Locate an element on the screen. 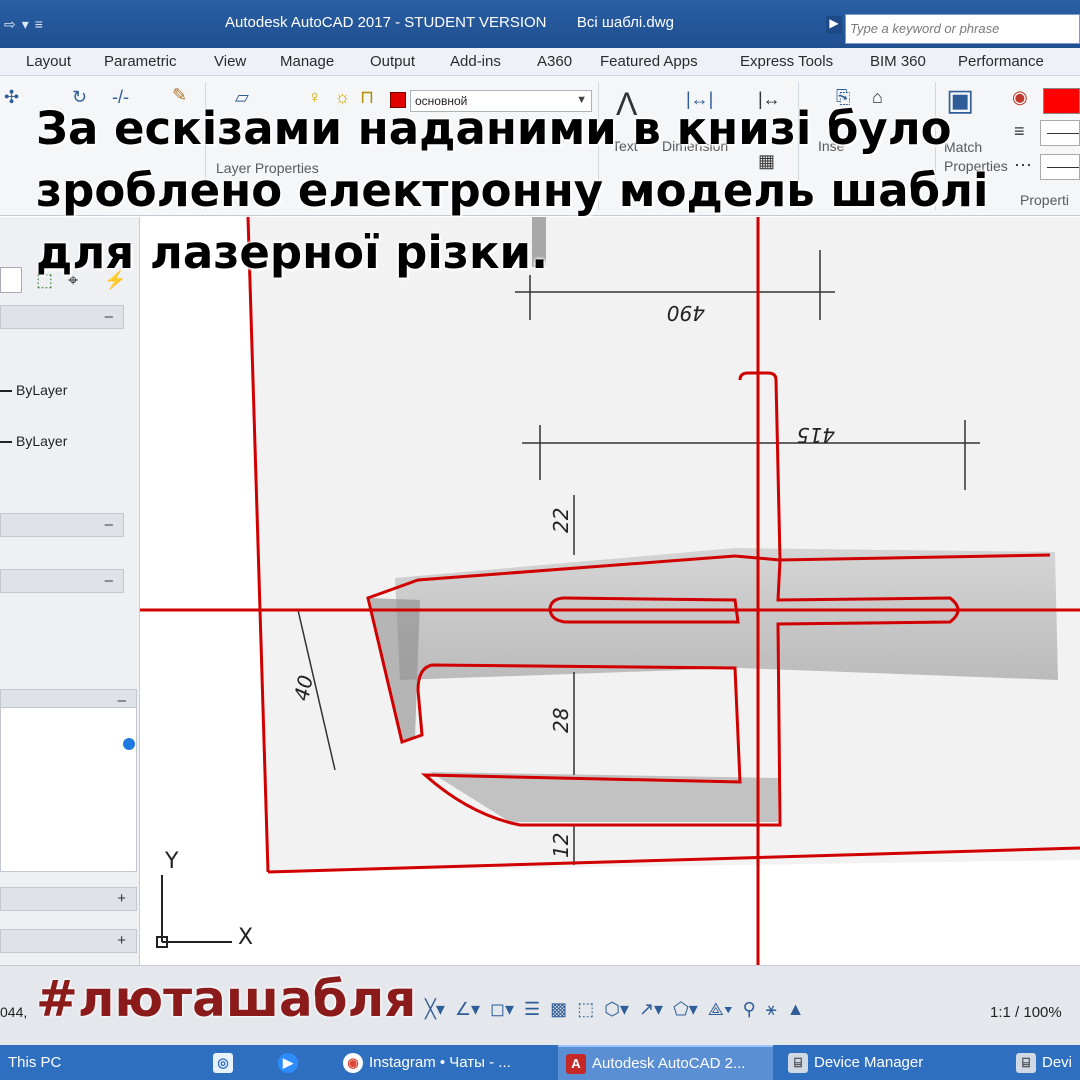  isometric-icon: ∠▾ is located at coordinates (467, 1009).